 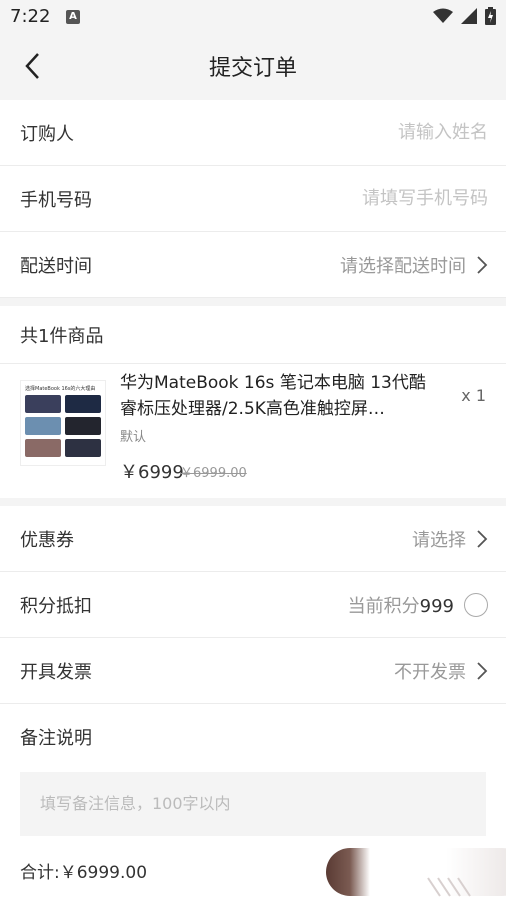 What do you see at coordinates (213, 473) in the screenshot?
I see `product-original-price: ￥6999.00` at bounding box center [213, 473].